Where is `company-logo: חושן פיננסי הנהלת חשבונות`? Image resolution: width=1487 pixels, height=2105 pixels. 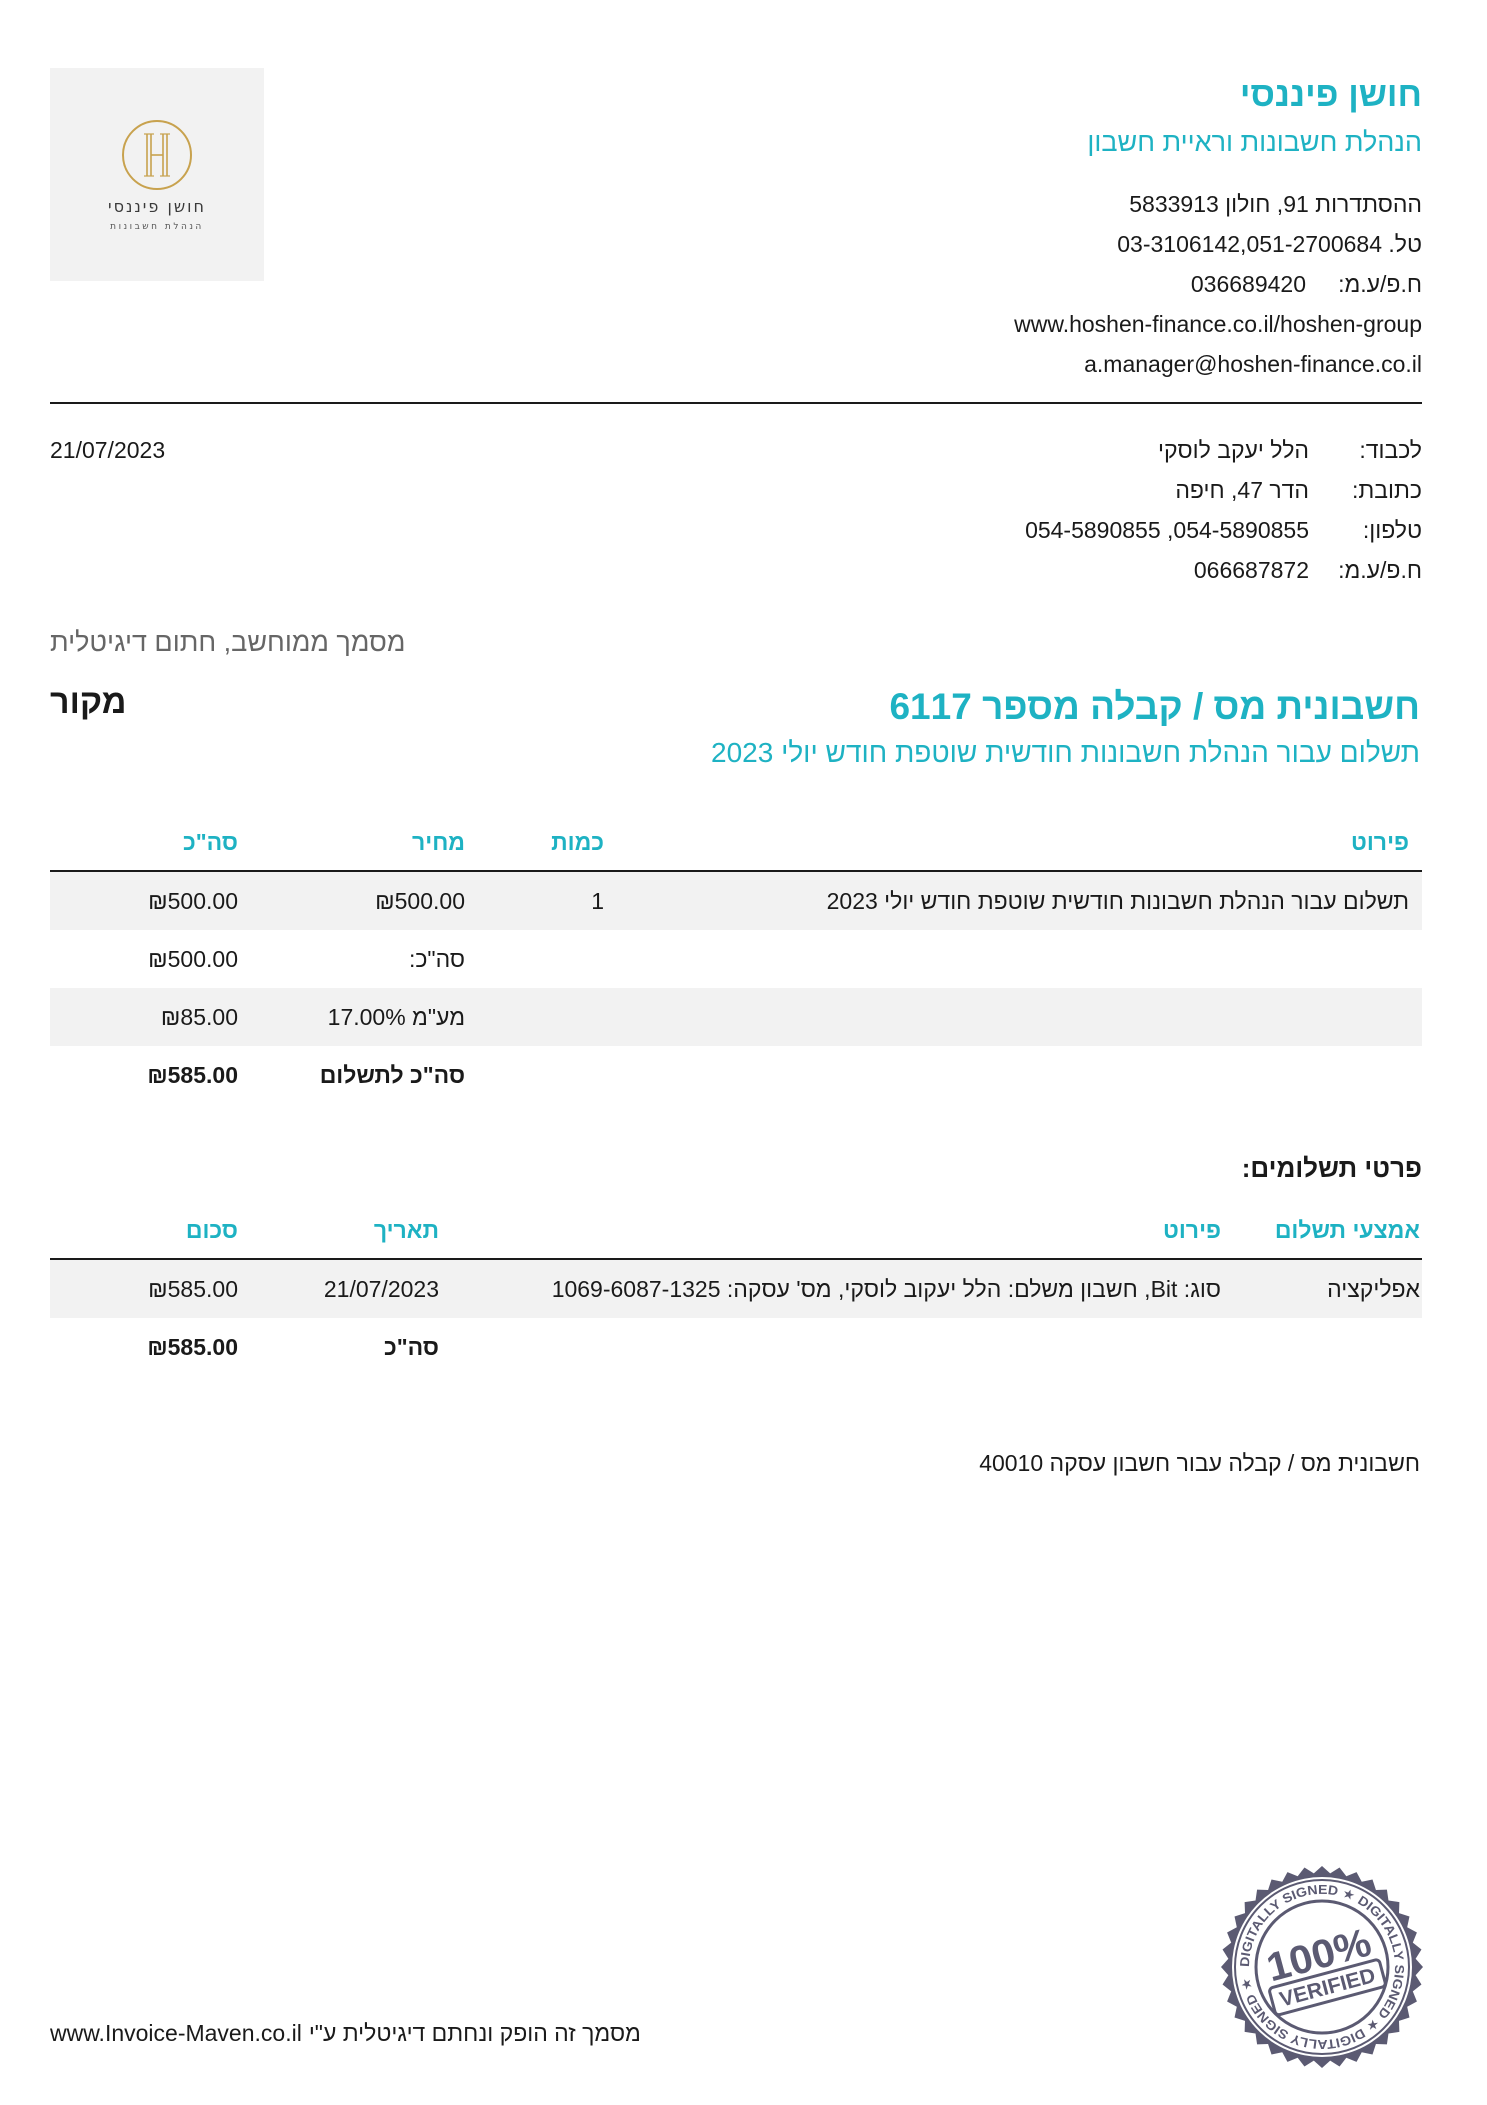
company-logo: חושן פיננסי הנהלת חשבונות is located at coordinates (157, 174).